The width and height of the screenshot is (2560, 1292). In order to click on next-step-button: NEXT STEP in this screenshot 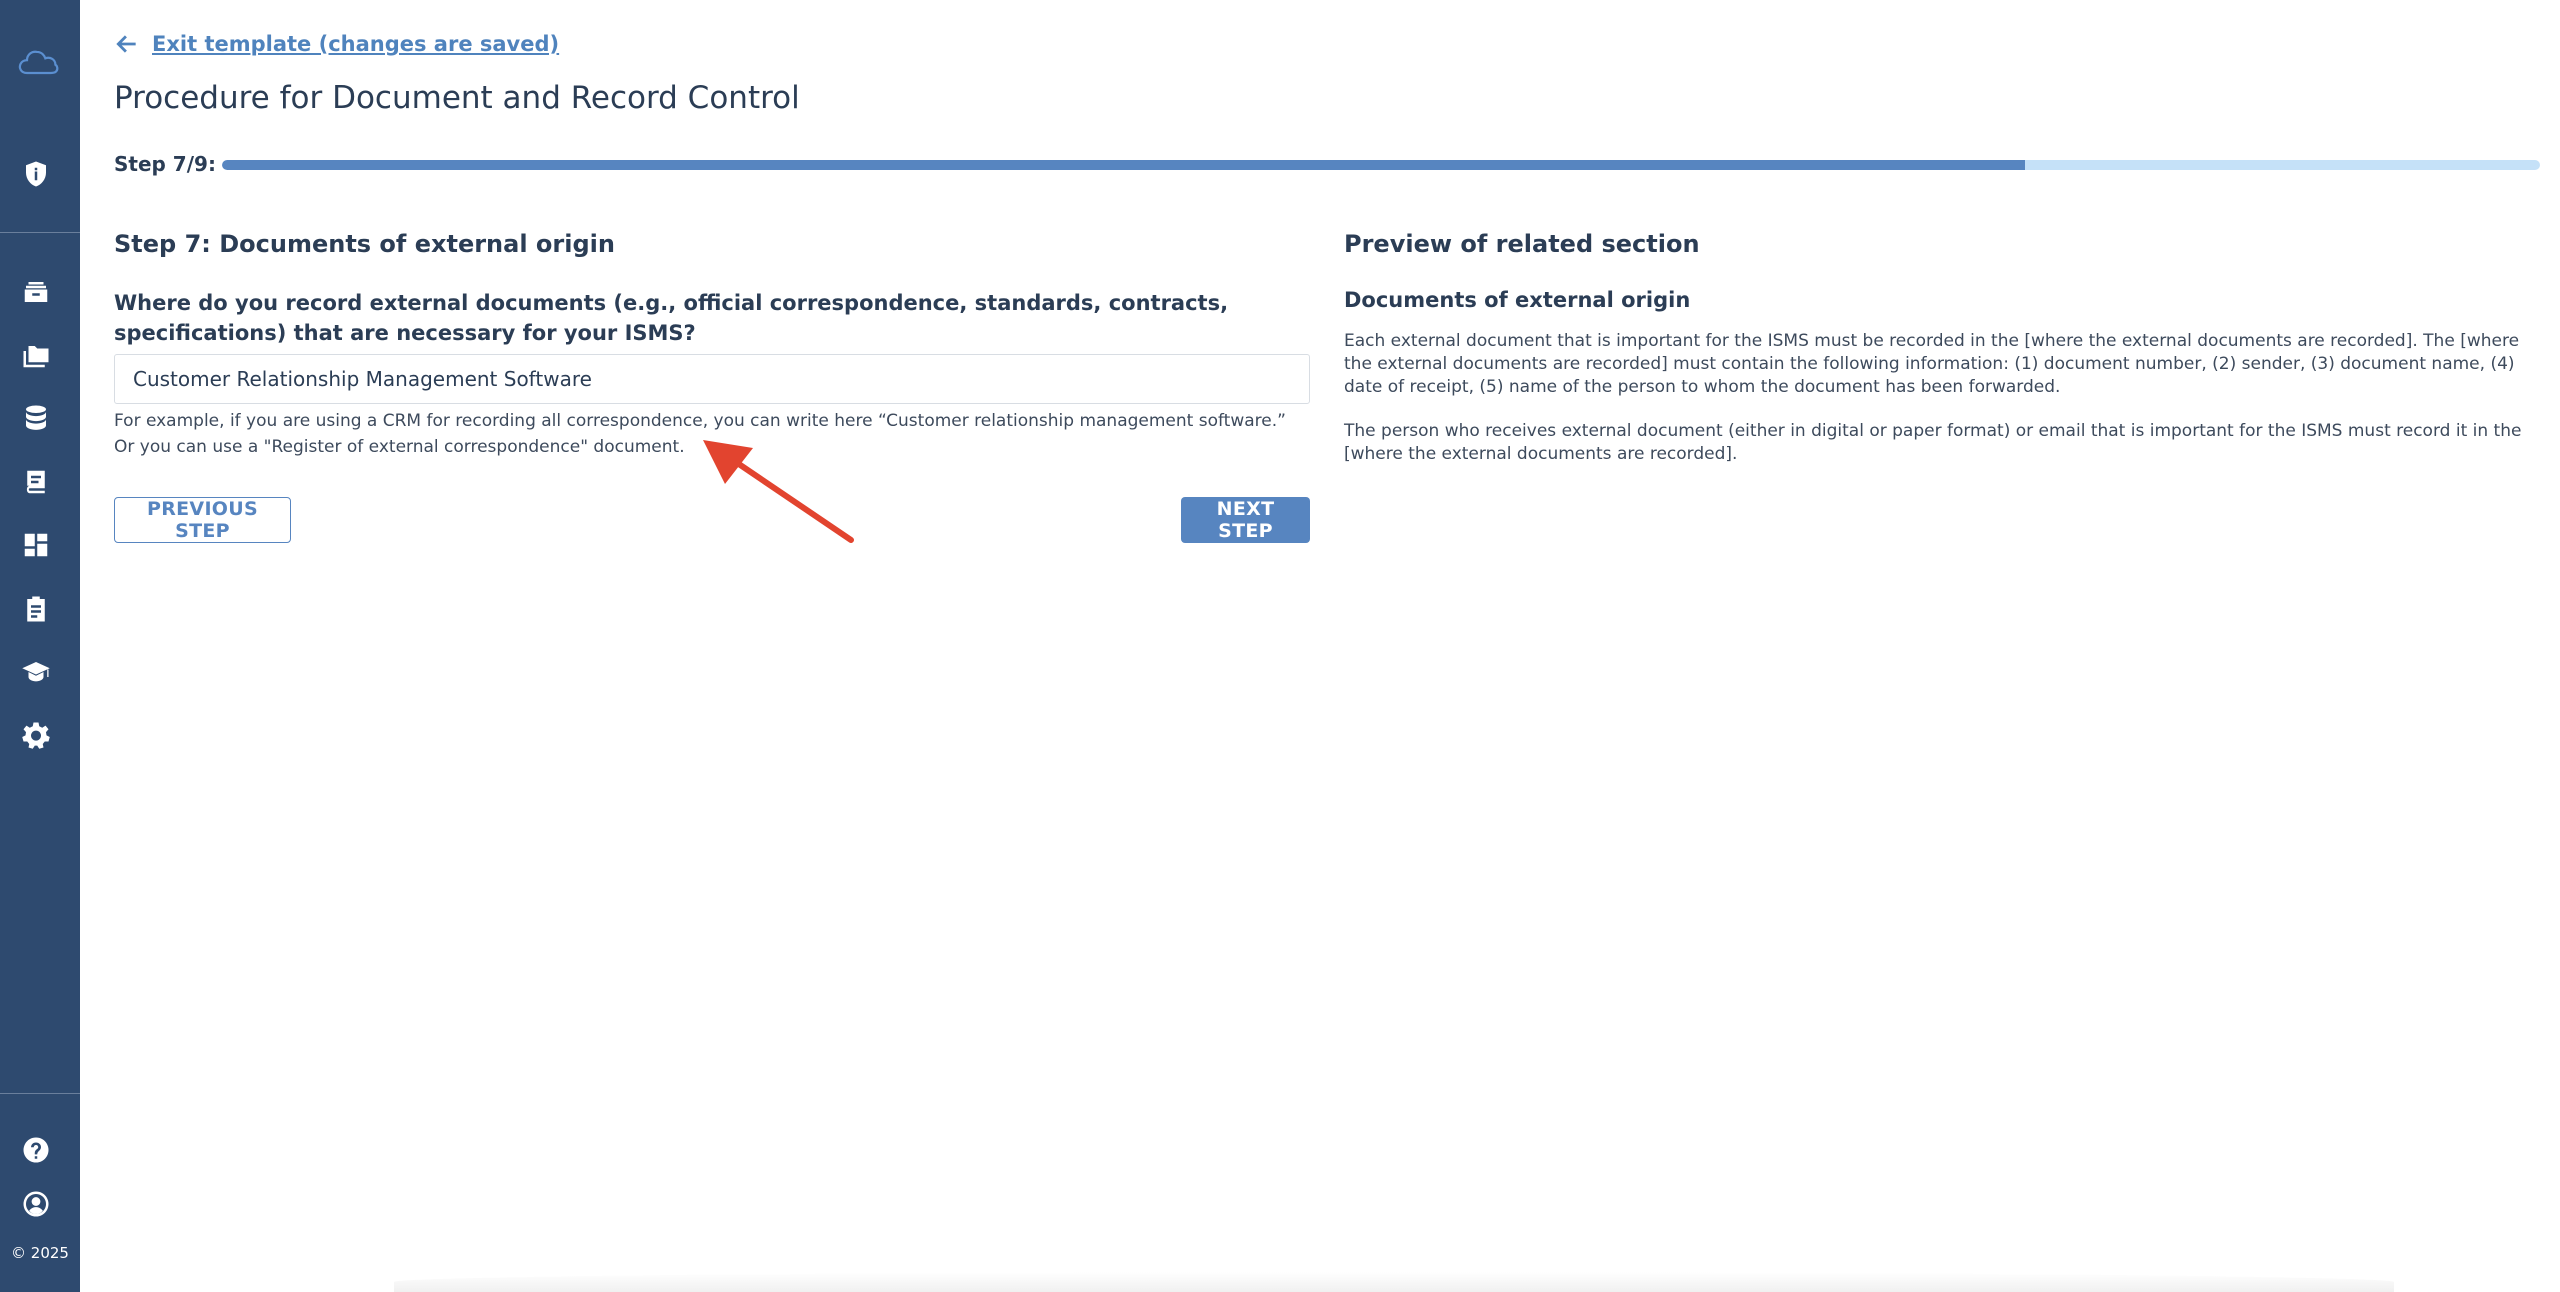, I will do `click(1245, 520)`.